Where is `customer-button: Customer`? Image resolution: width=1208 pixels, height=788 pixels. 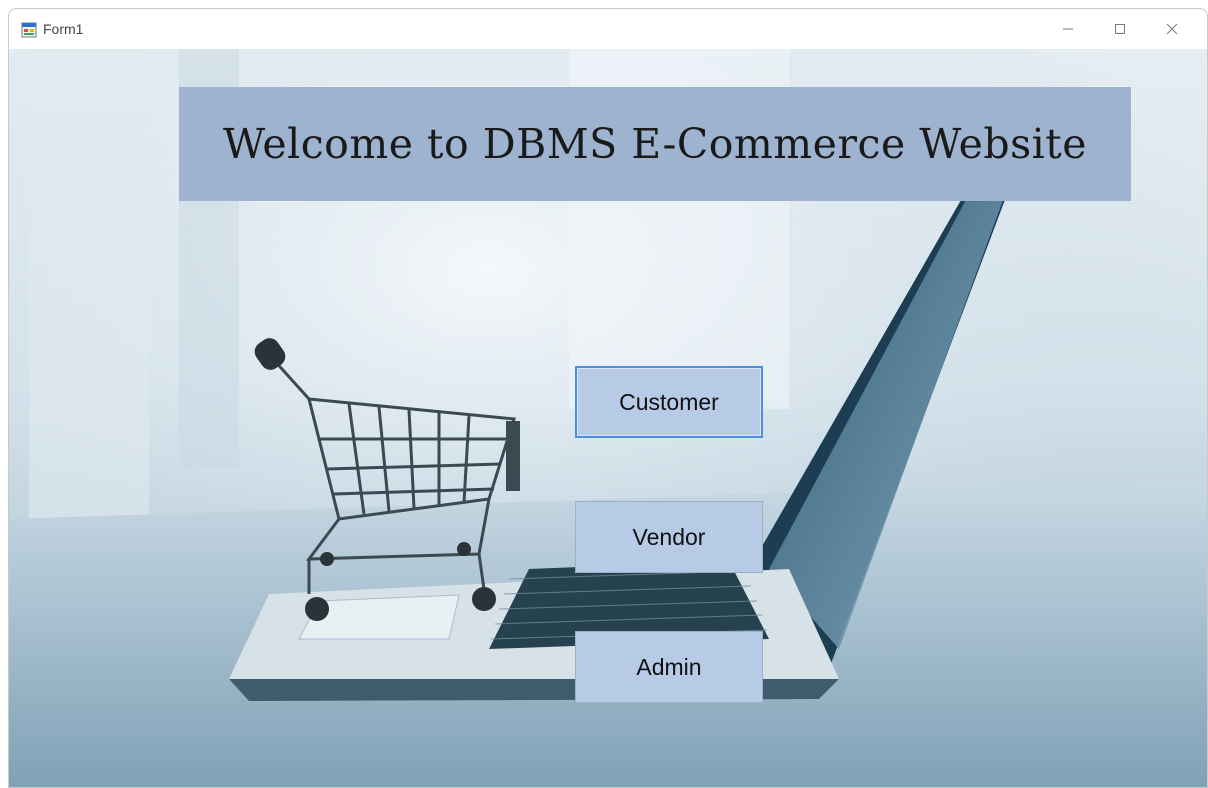 customer-button: Customer is located at coordinates (669, 402).